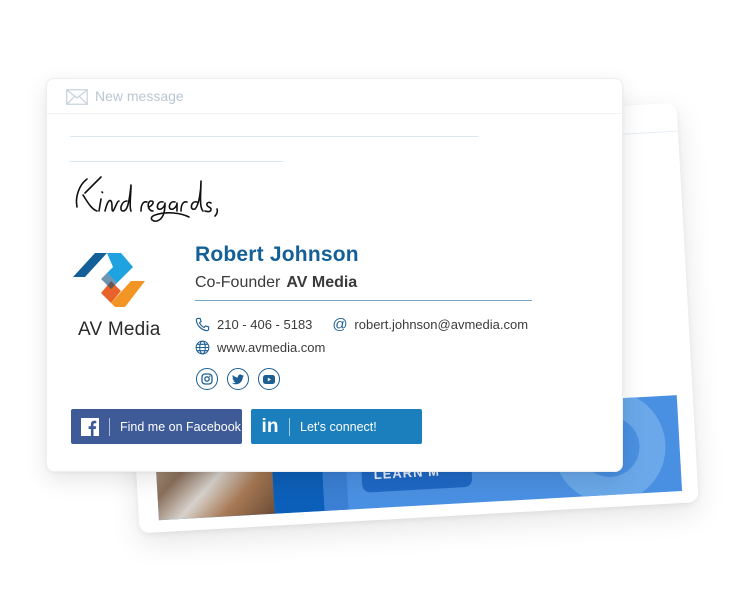  I want to click on signature-divider, so click(363, 300).